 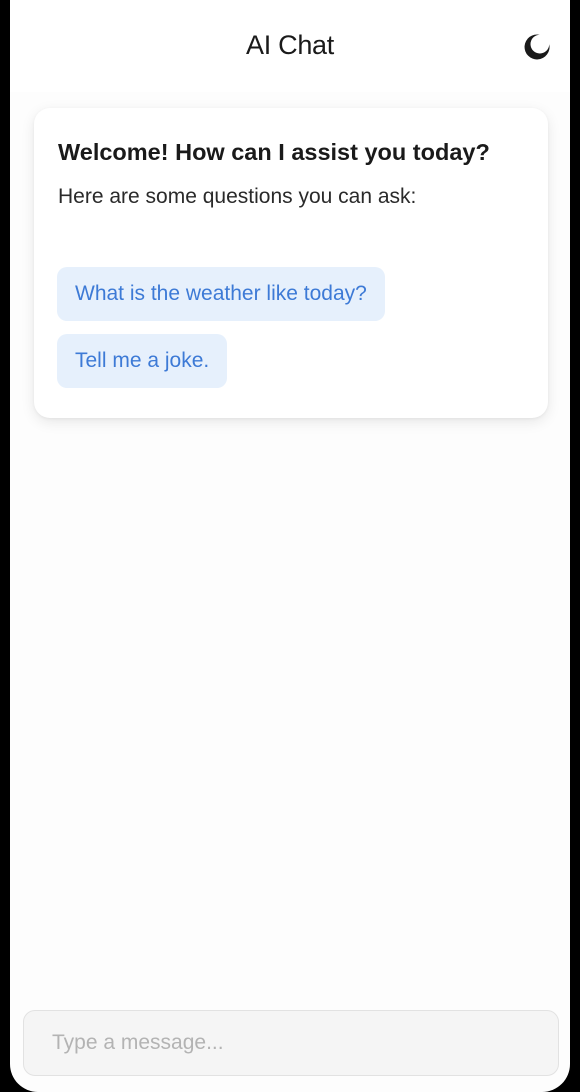 I want to click on page-title: AI Chat, so click(x=290, y=45).